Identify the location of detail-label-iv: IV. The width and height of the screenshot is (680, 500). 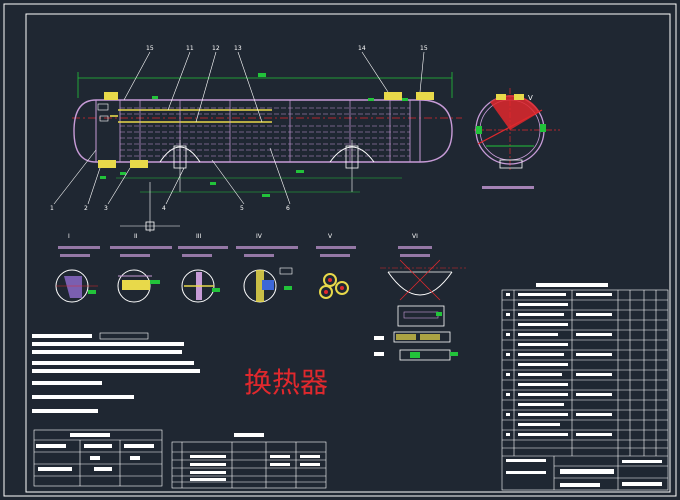
(259, 236).